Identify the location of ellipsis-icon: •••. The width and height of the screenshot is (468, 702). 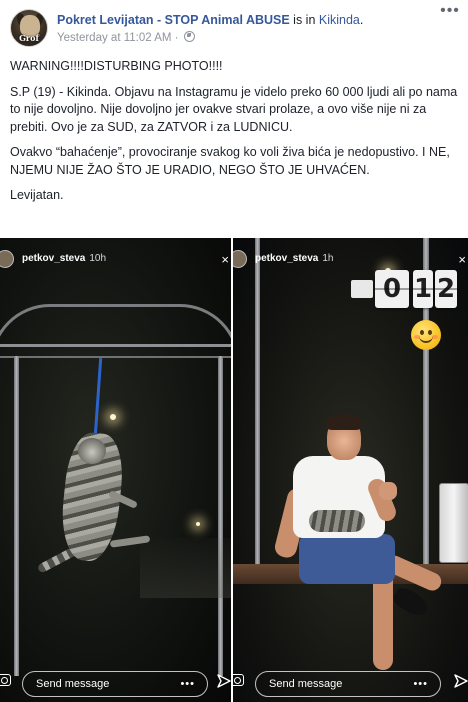
(450, 12).